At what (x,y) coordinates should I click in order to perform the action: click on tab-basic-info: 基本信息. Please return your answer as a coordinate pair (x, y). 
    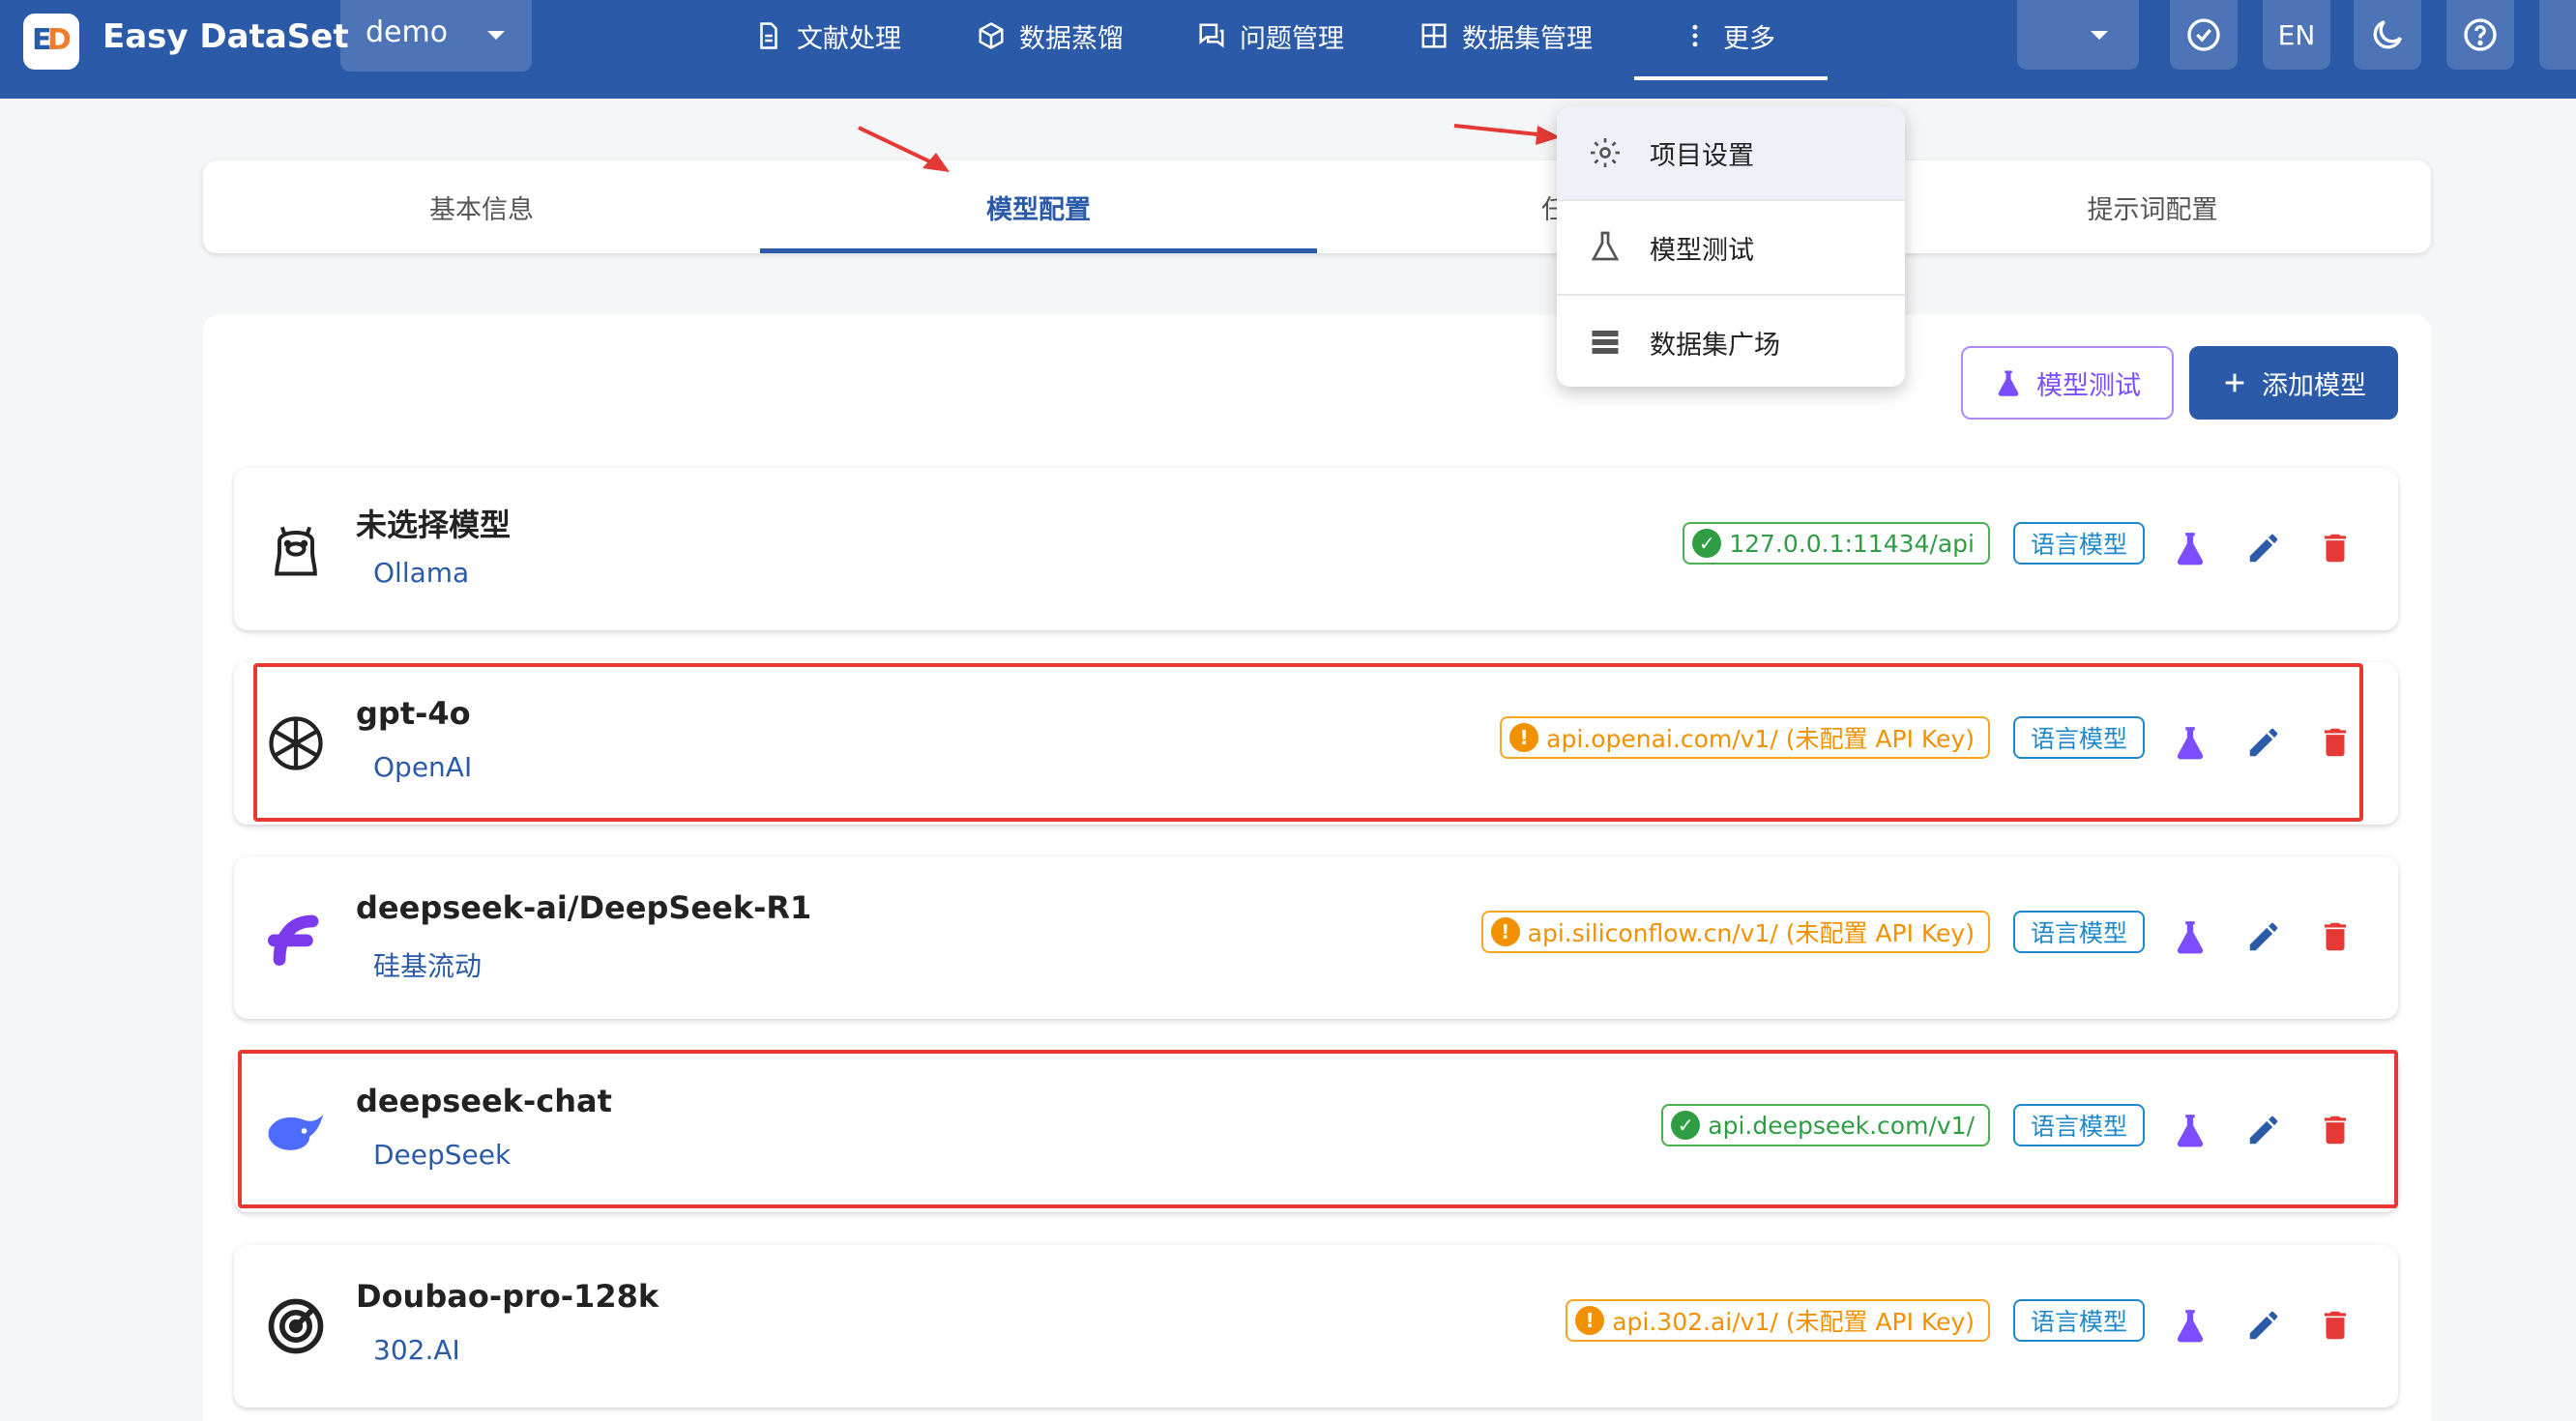
    Looking at the image, I should click on (481, 207).